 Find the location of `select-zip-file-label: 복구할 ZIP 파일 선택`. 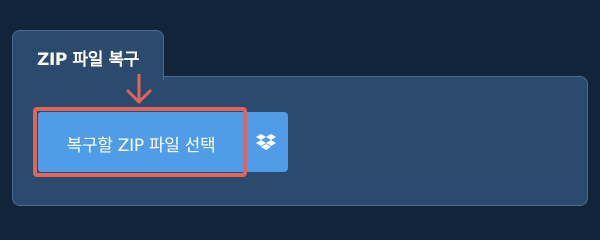

select-zip-file-label: 복구할 ZIP 파일 선택 is located at coordinates (141, 146).